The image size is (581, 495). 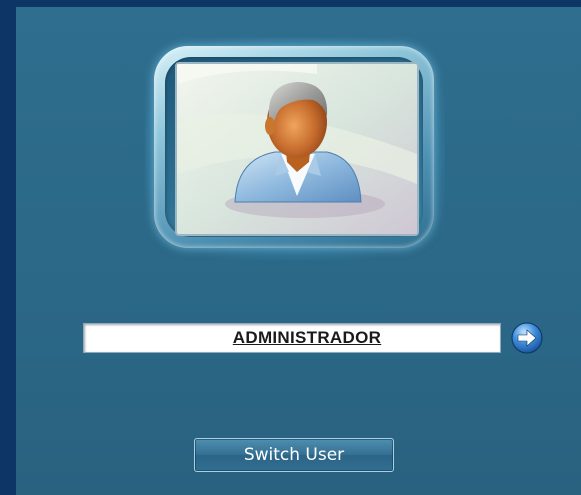 What do you see at coordinates (290, 3) in the screenshot?
I see `window-top-border` at bounding box center [290, 3].